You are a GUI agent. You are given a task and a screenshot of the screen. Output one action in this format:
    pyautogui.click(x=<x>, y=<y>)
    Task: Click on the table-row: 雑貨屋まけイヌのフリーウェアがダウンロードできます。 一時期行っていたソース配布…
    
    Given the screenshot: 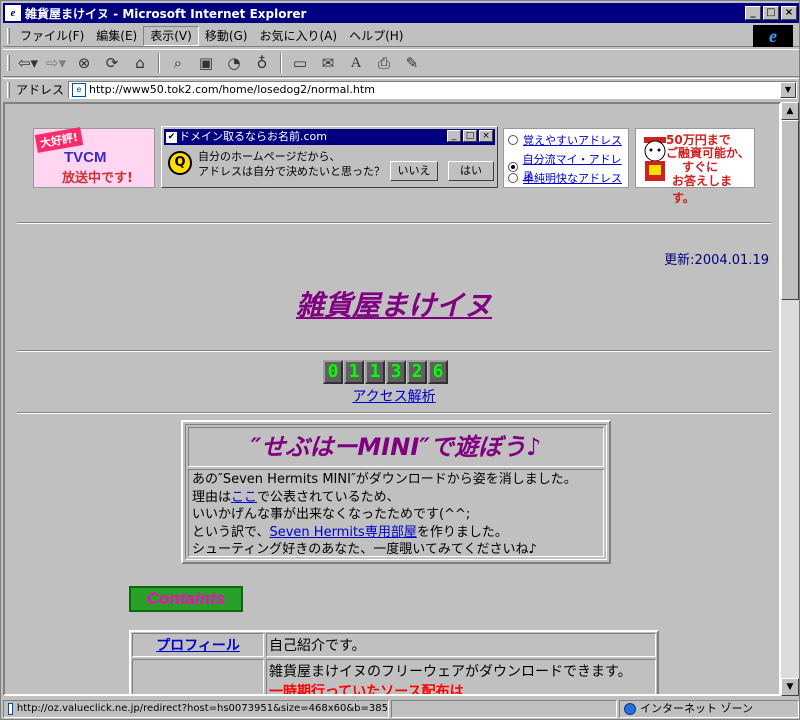 What is the action you would take?
    pyautogui.click(x=394, y=677)
    